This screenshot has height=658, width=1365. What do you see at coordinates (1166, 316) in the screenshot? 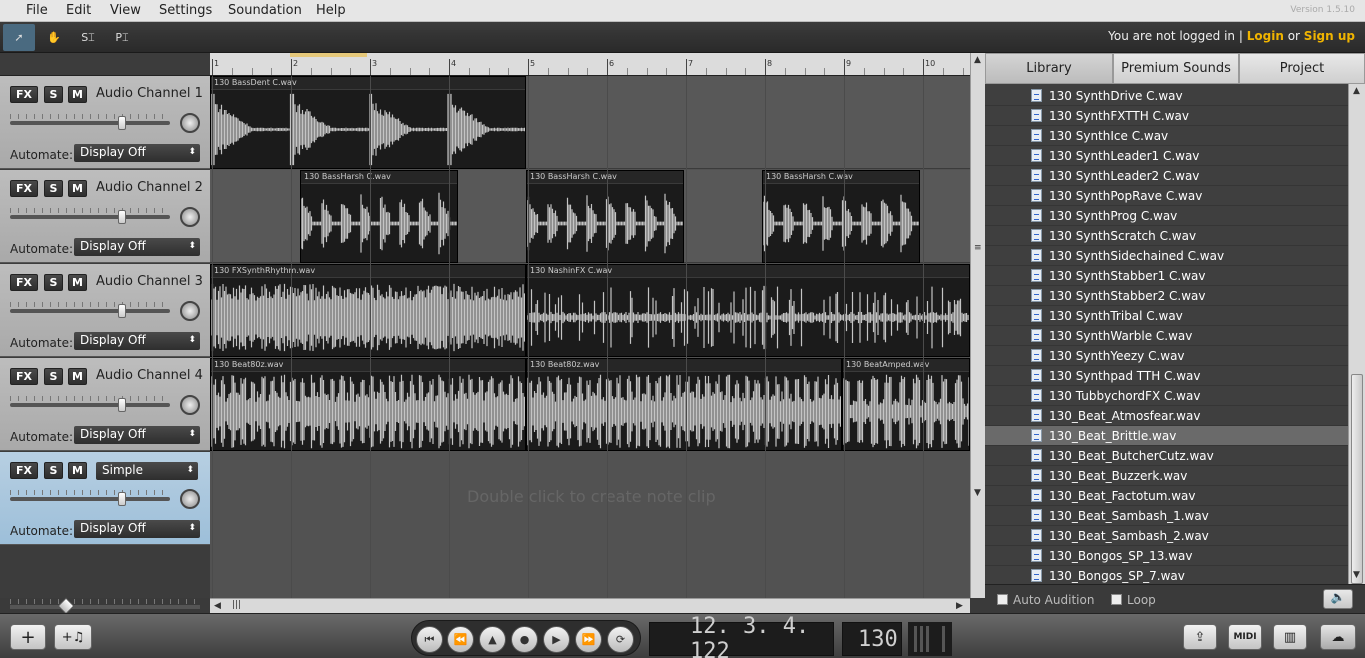
I see `library-file-item: 130 SynthTribal C.wav` at bounding box center [1166, 316].